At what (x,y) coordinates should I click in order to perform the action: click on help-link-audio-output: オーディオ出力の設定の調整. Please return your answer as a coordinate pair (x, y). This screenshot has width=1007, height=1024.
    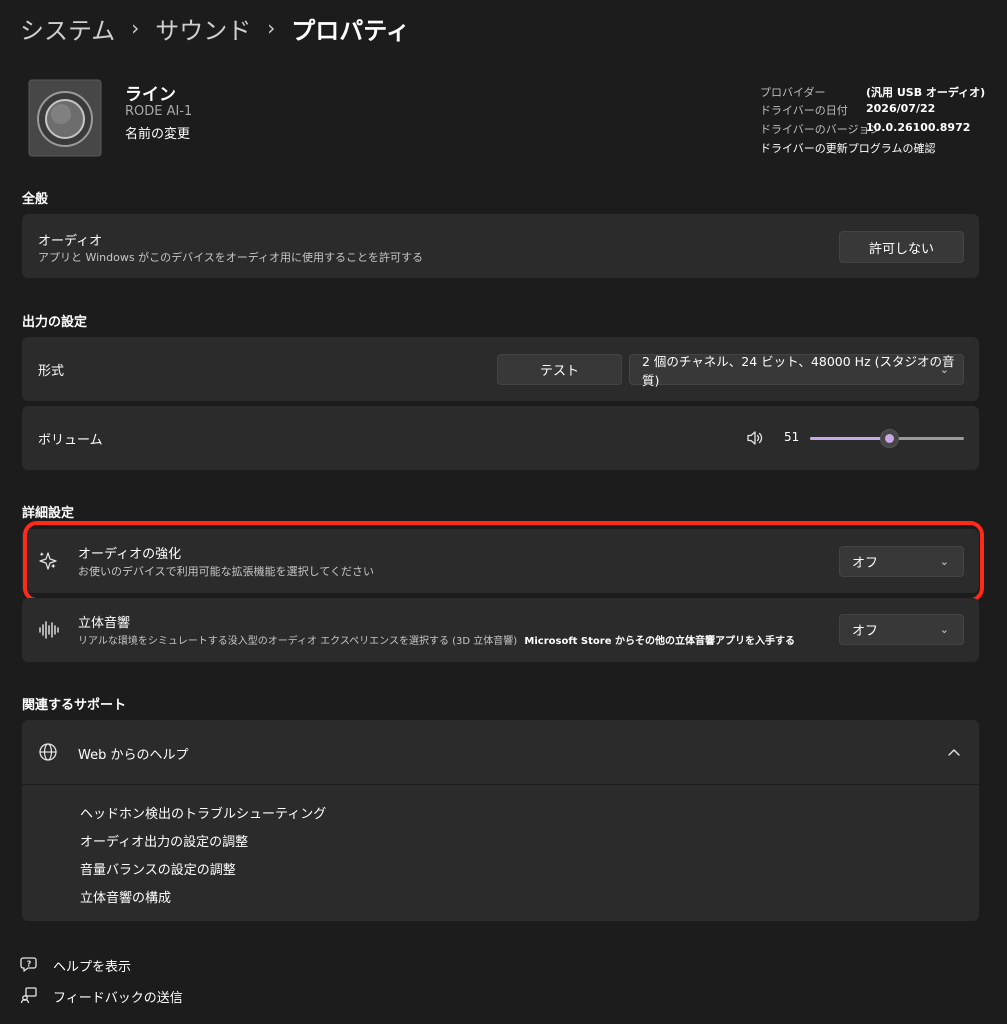
    Looking at the image, I should click on (164, 840).